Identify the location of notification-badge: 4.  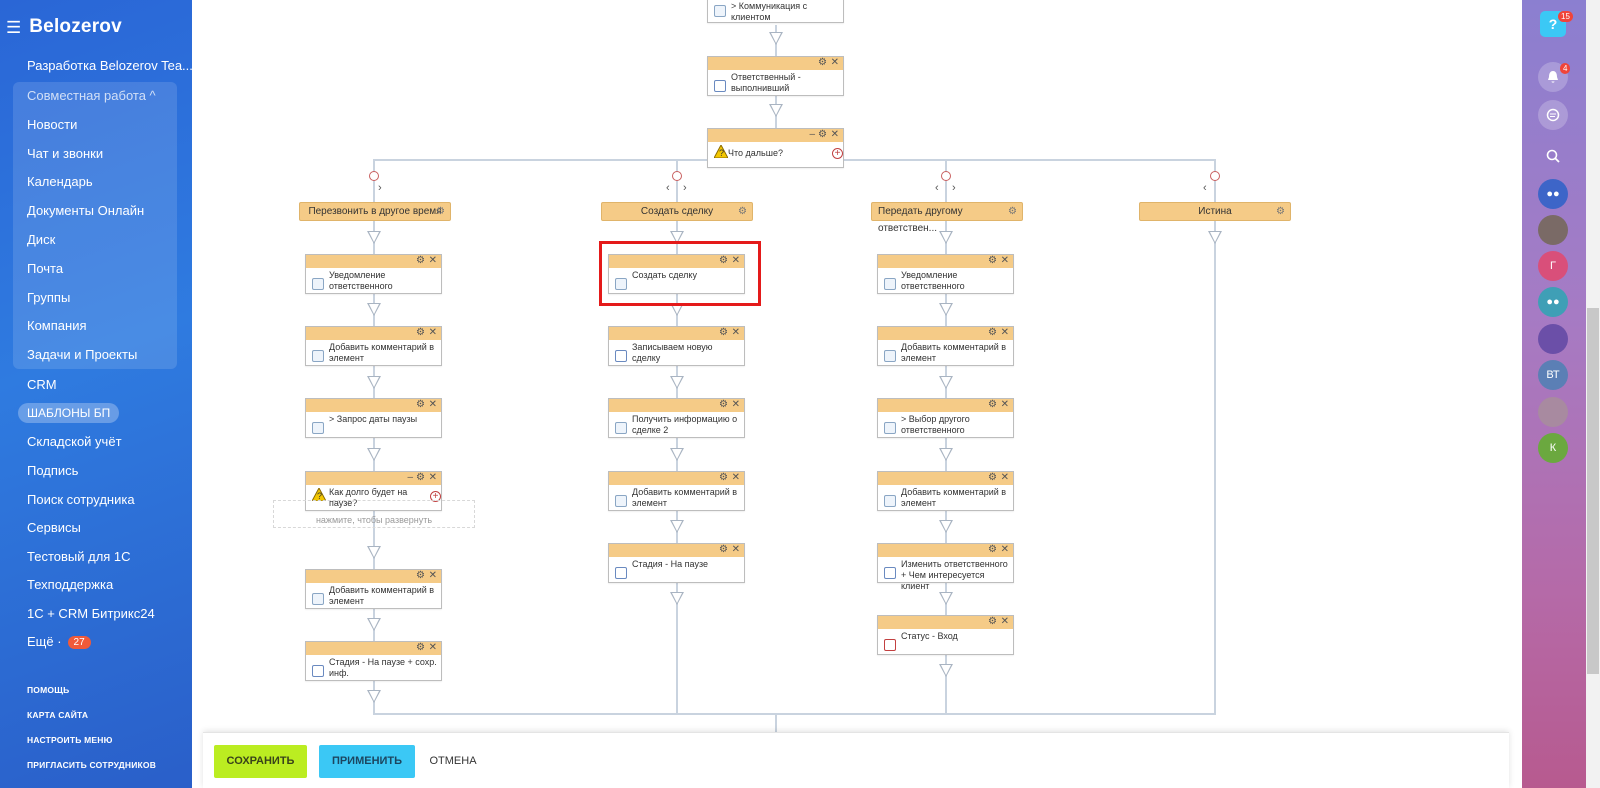
(1565, 68).